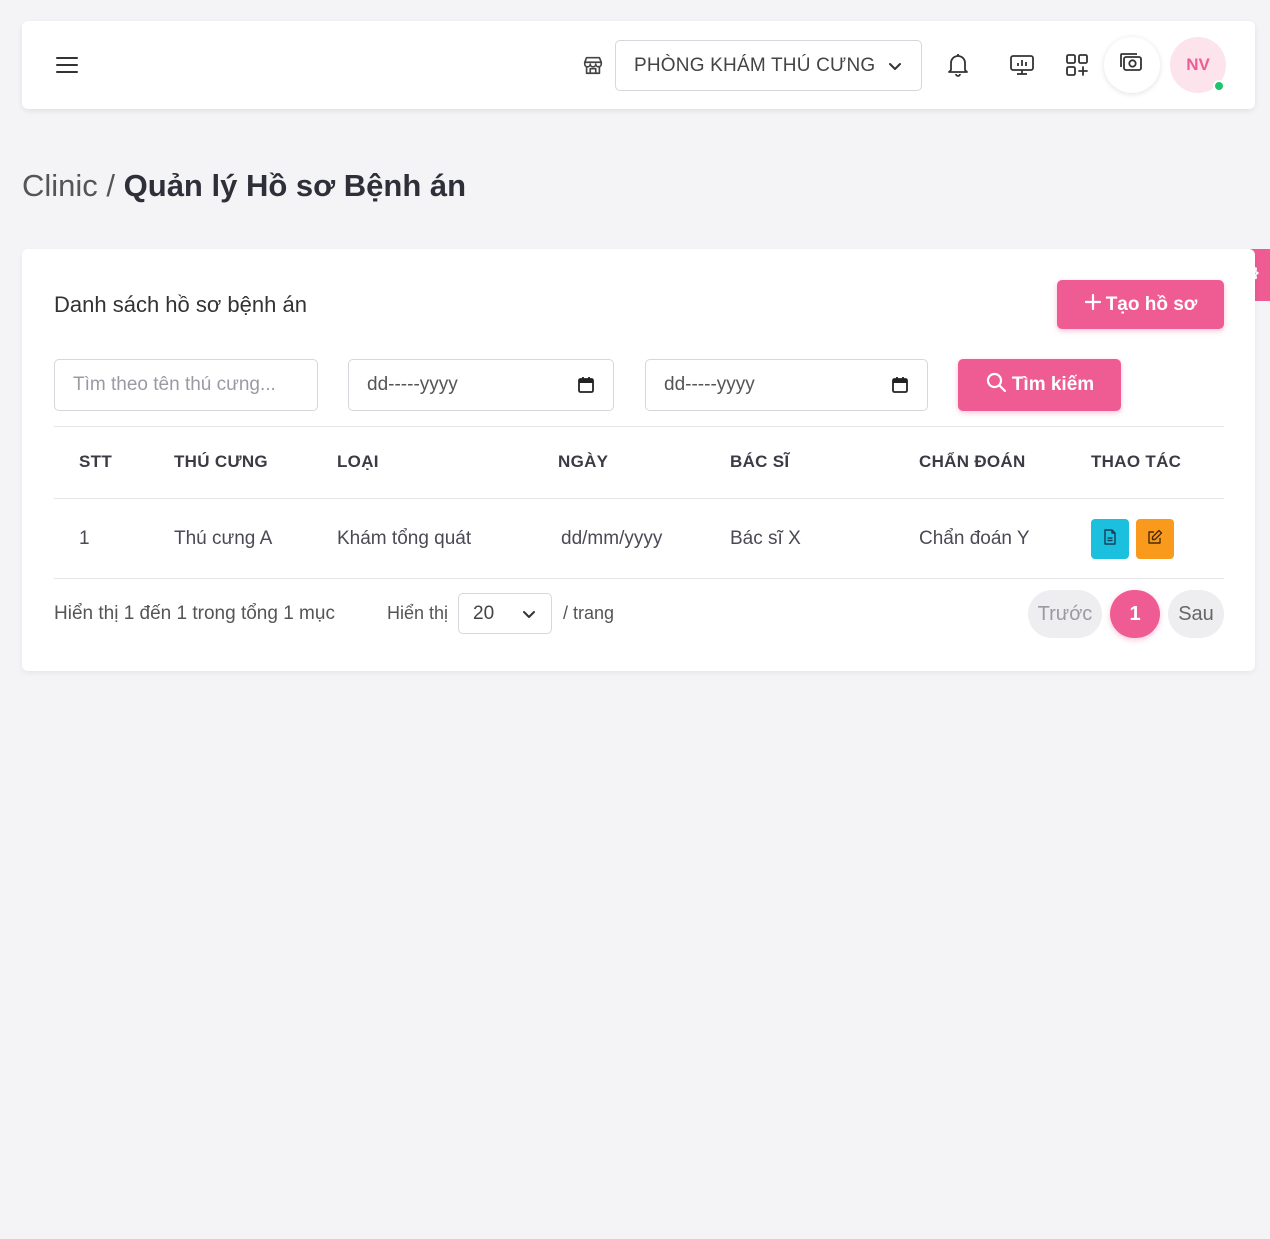 This screenshot has width=1270, height=1239. What do you see at coordinates (589, 613) in the screenshot?
I see `per-page-label: / trang` at bounding box center [589, 613].